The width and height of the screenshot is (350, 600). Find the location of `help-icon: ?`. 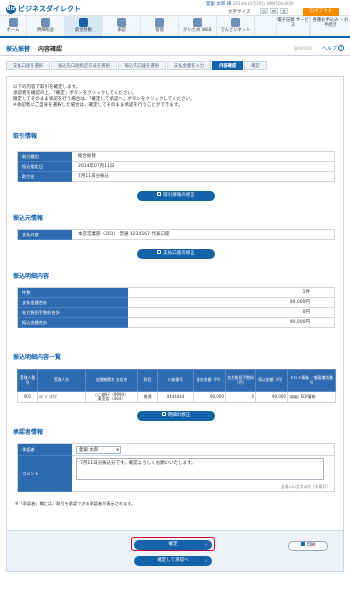

help-icon: ? is located at coordinates (341, 48).